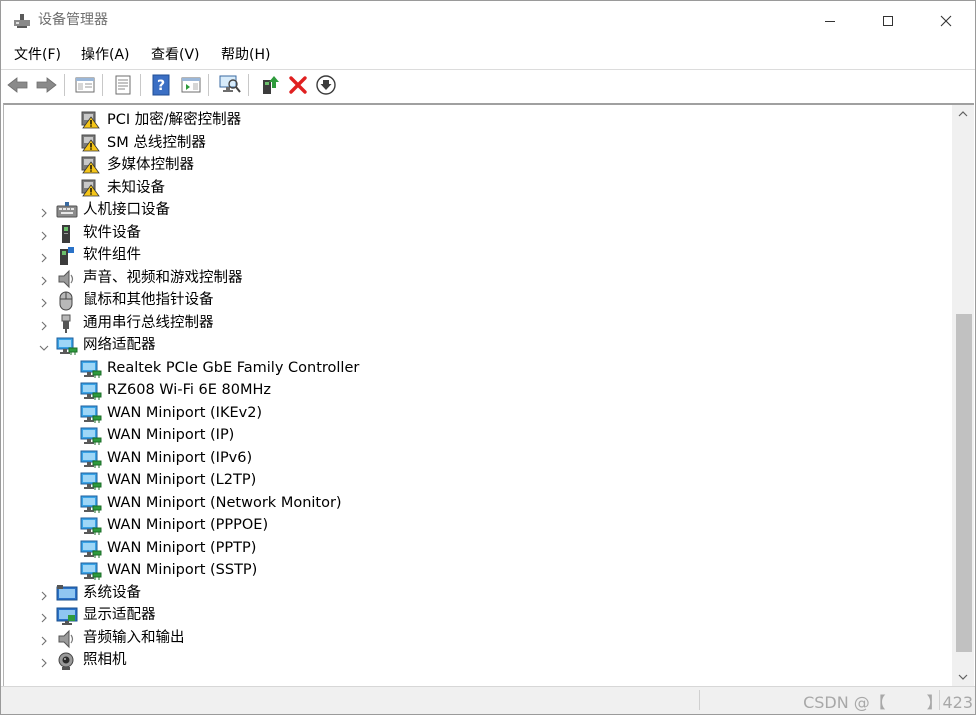 The image size is (976, 715). Describe the element at coordinates (123, 85) in the screenshot. I see `properties-button` at that location.